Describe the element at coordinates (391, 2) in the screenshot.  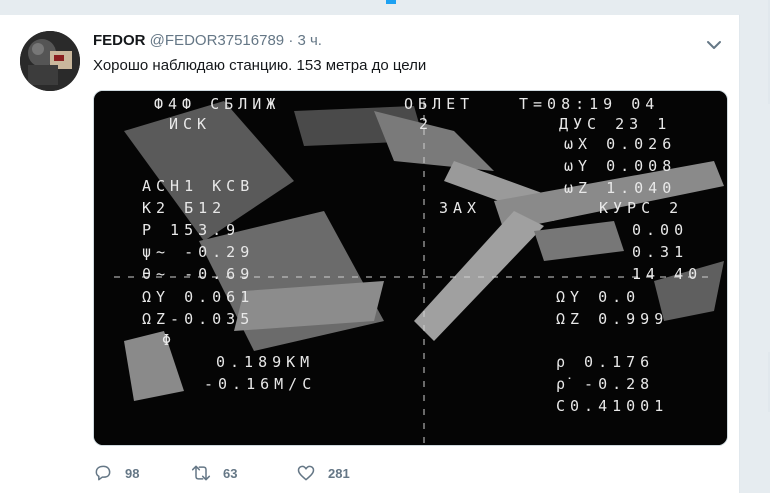
I see `active-tab-indicator` at that location.